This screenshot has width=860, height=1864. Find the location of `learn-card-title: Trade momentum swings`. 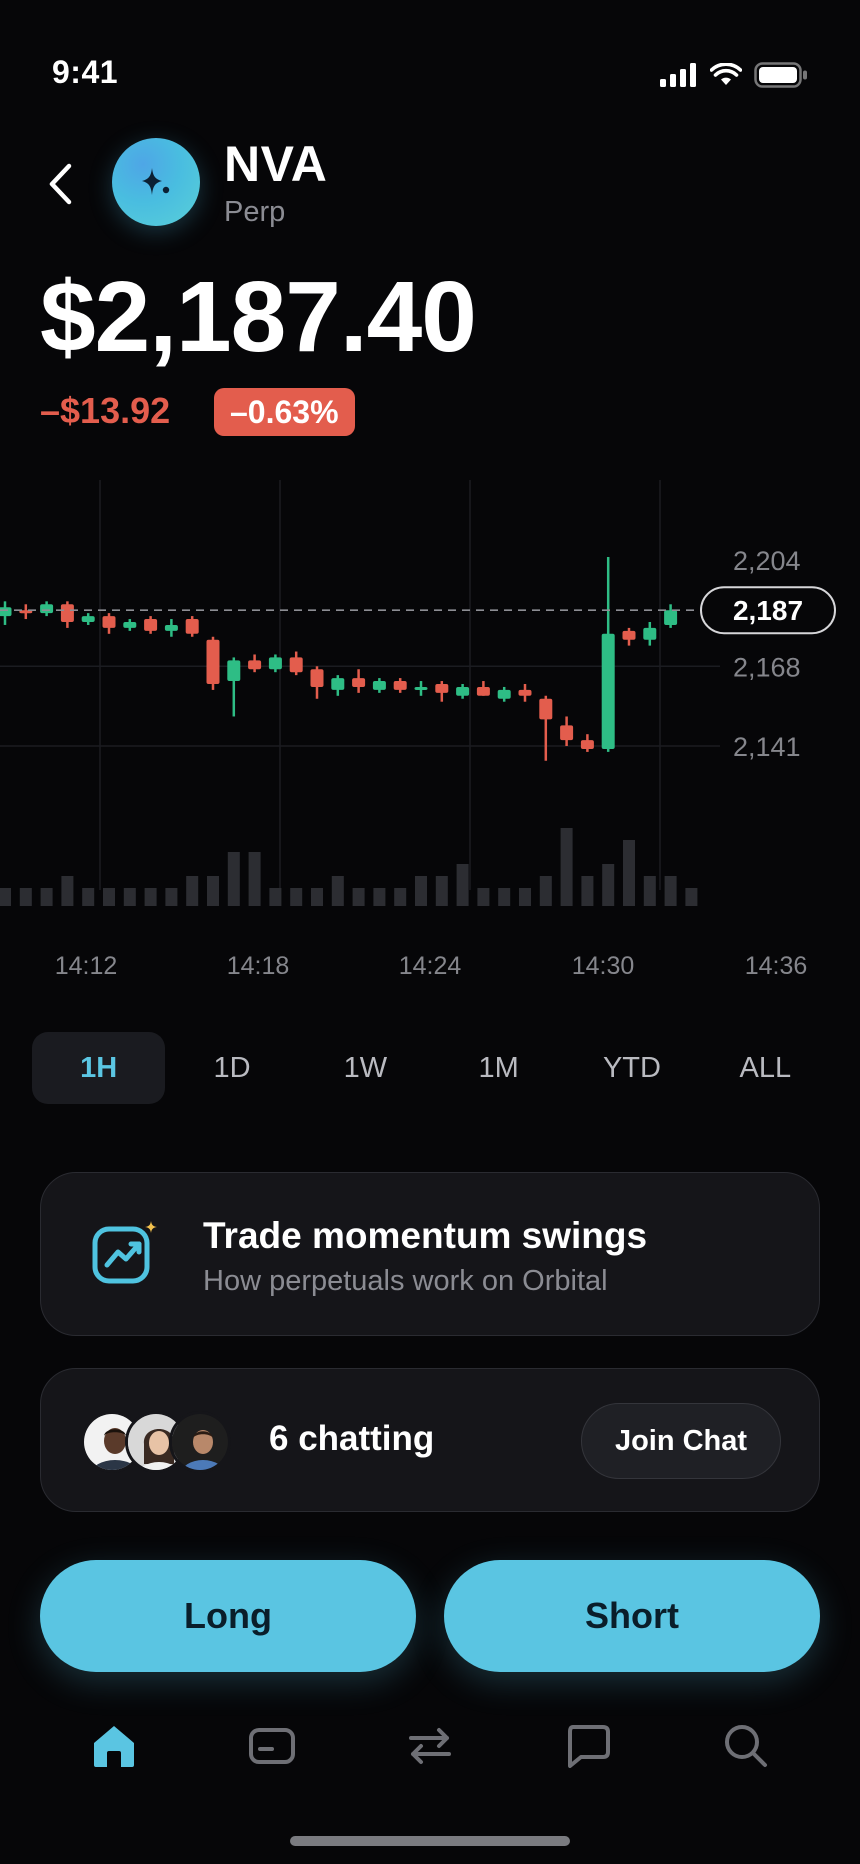

learn-card-title: Trade momentum swings is located at coordinates (425, 1235).